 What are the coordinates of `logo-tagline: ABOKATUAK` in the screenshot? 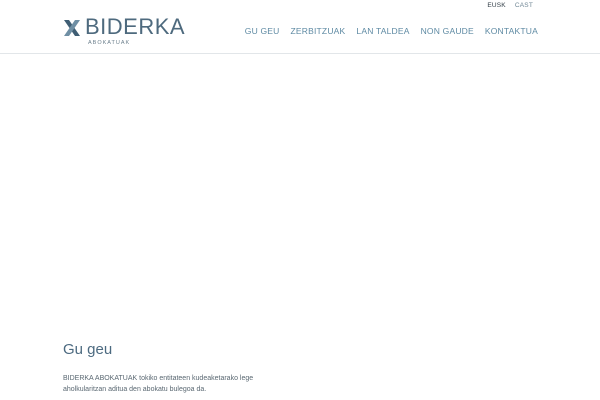 It's located at (109, 43).